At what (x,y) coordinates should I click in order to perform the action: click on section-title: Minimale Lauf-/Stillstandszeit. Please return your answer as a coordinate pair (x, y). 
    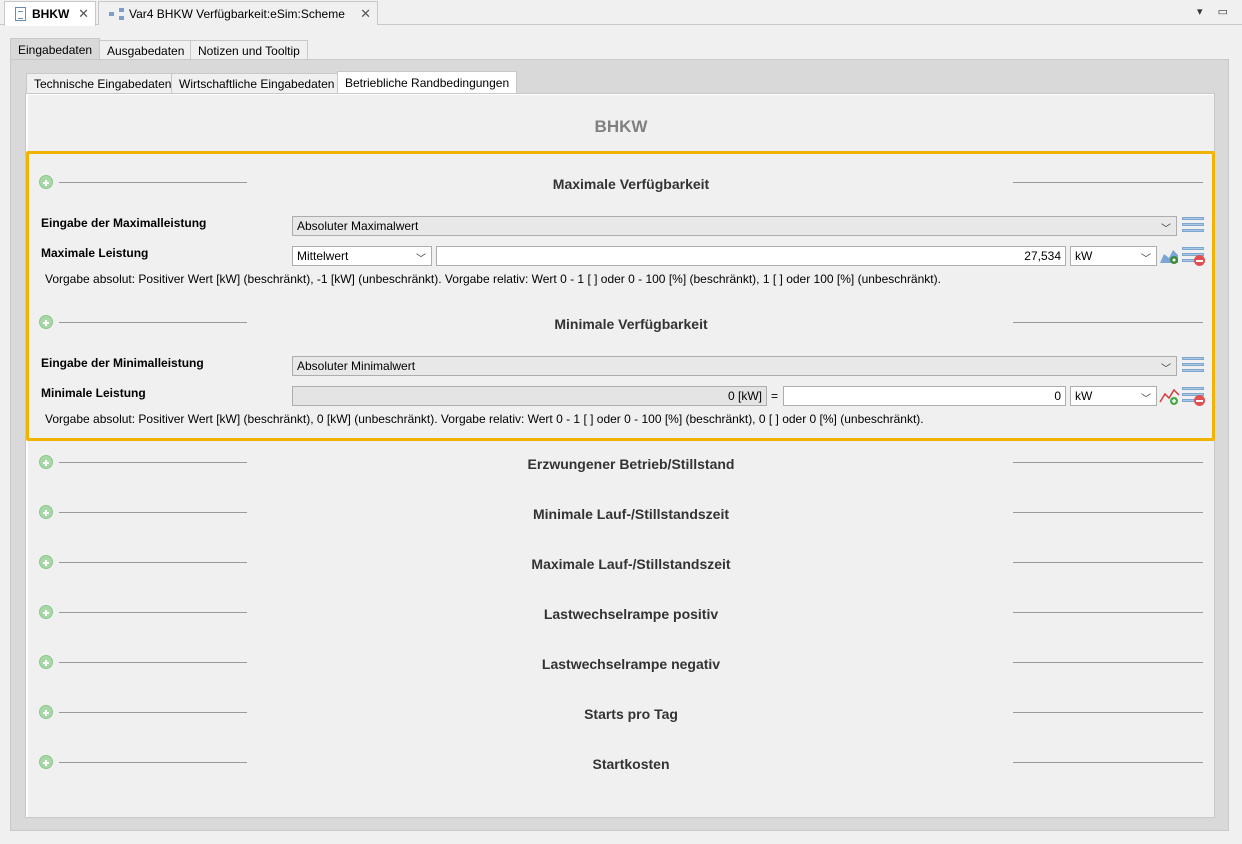
    Looking at the image, I should click on (621, 514).